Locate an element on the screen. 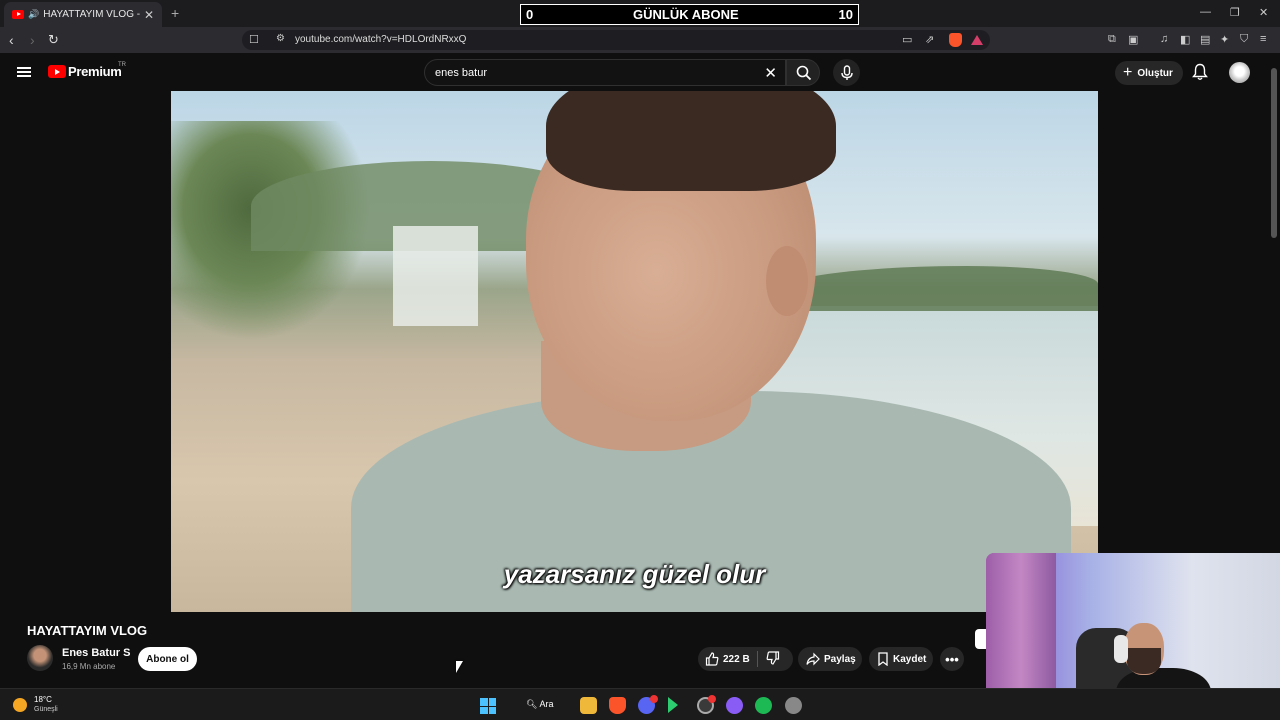 The width and height of the screenshot is (1280, 720). hamburger-menu-icon is located at coordinates (24, 72).